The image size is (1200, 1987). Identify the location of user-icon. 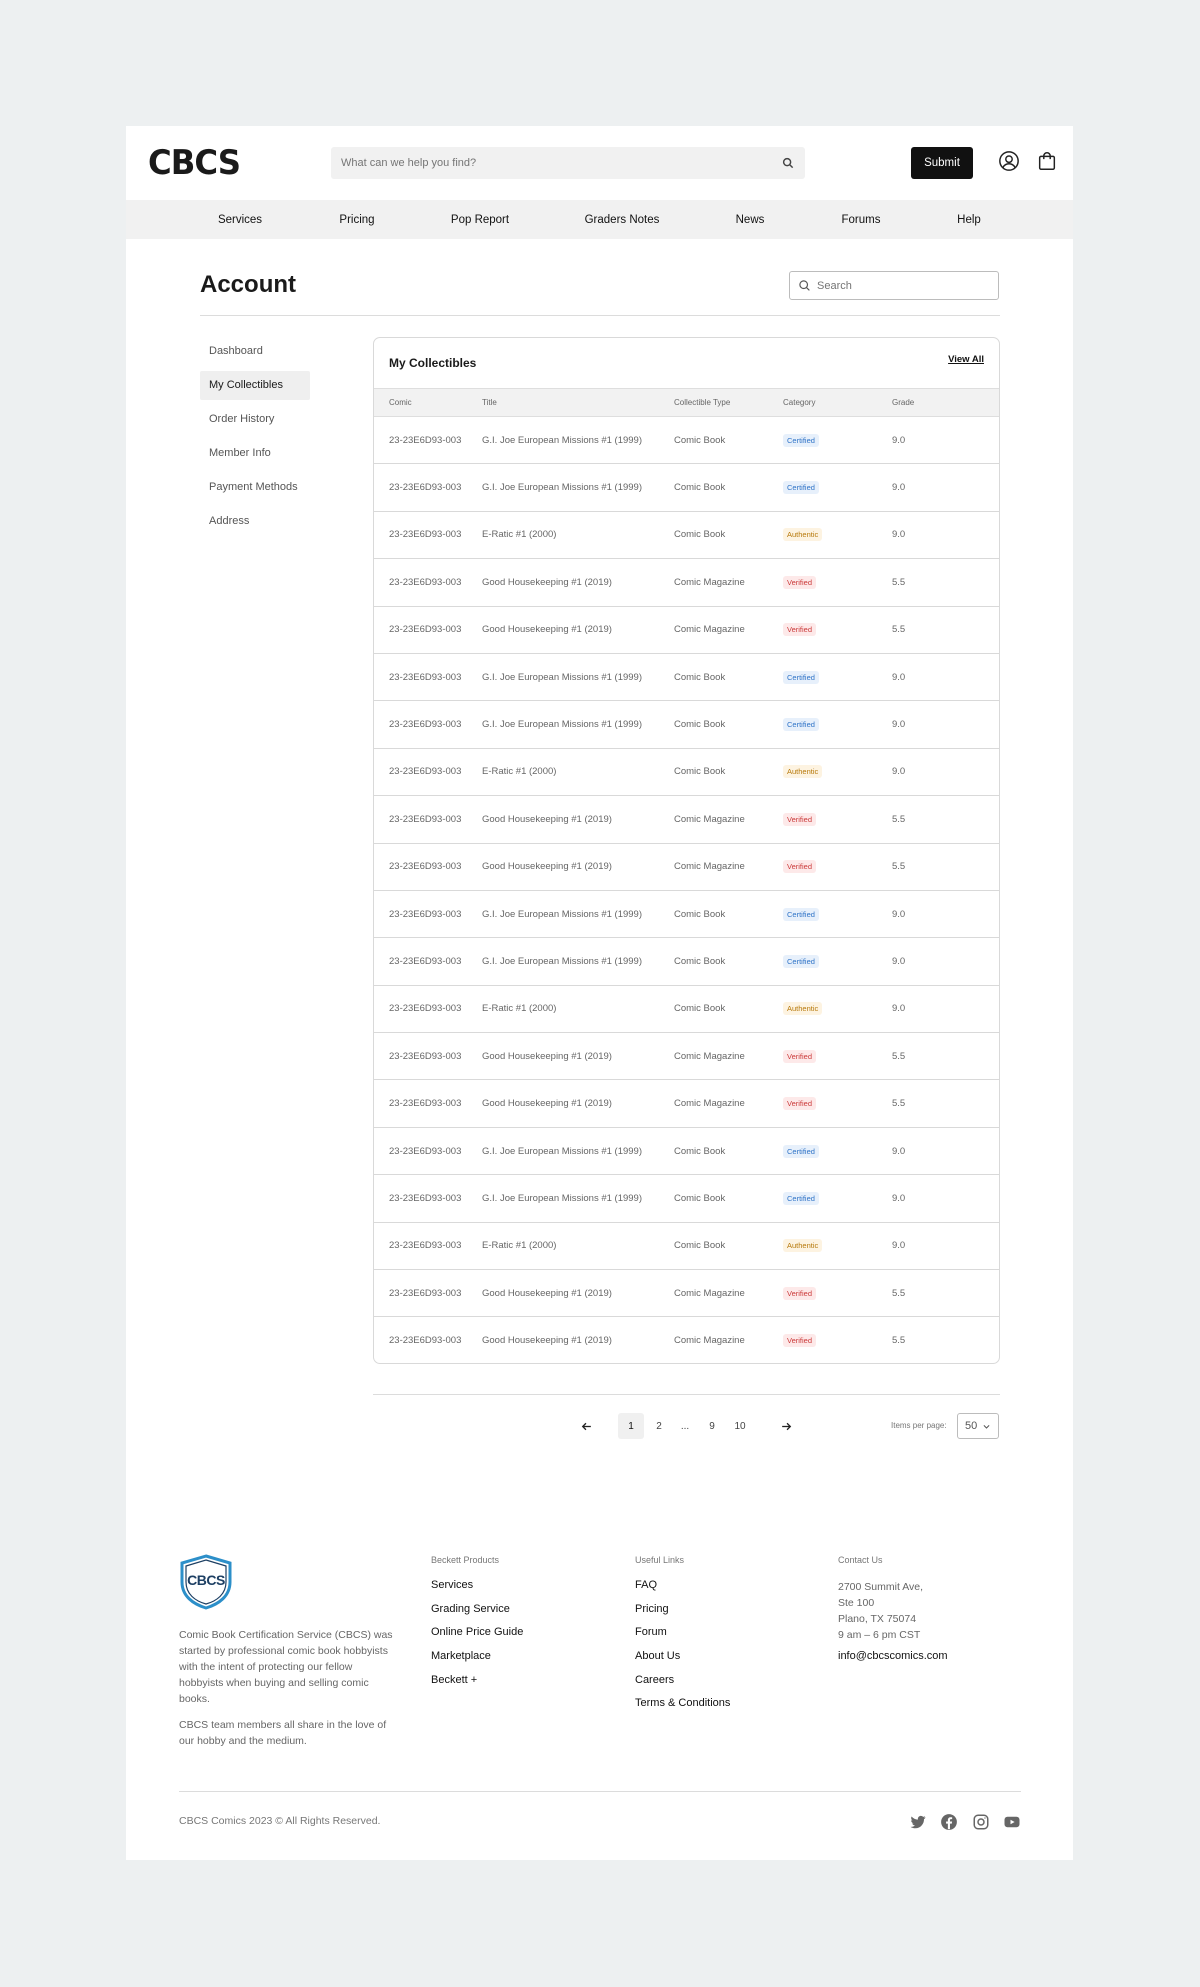
(1009, 161).